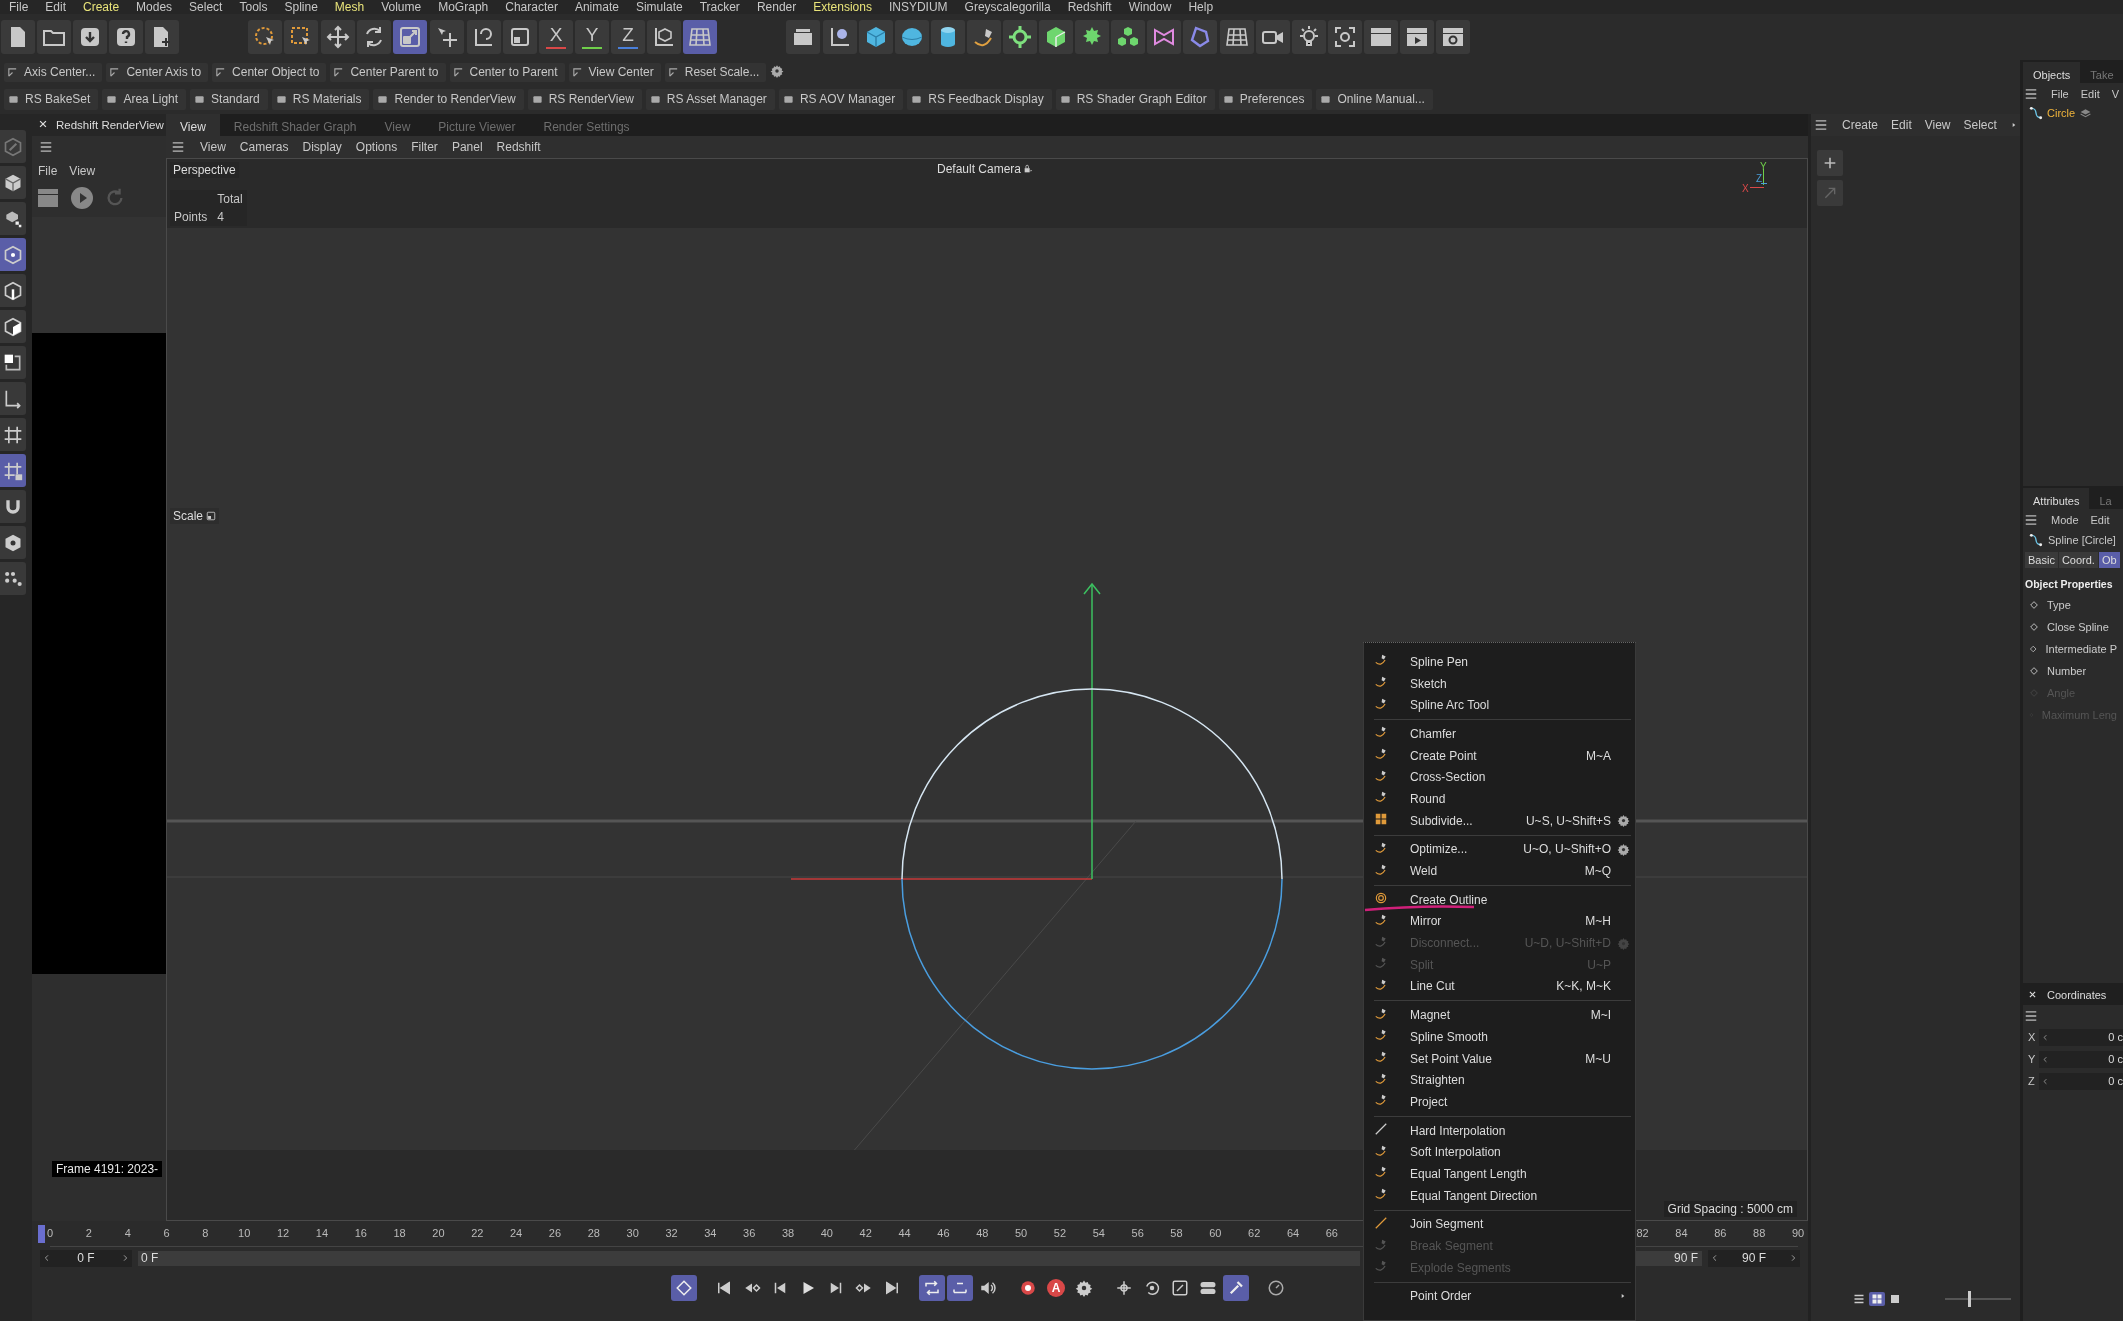  What do you see at coordinates (1499, 986) in the screenshot?
I see `menu-item: Line Cut K~K, M~K` at bounding box center [1499, 986].